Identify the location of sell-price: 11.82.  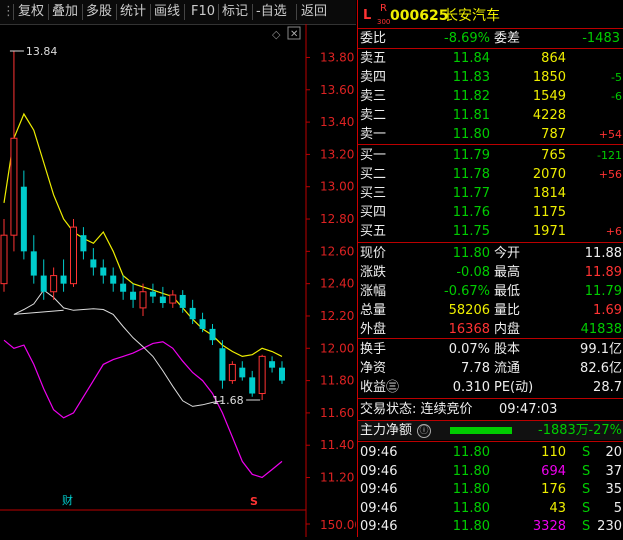
(471, 96).